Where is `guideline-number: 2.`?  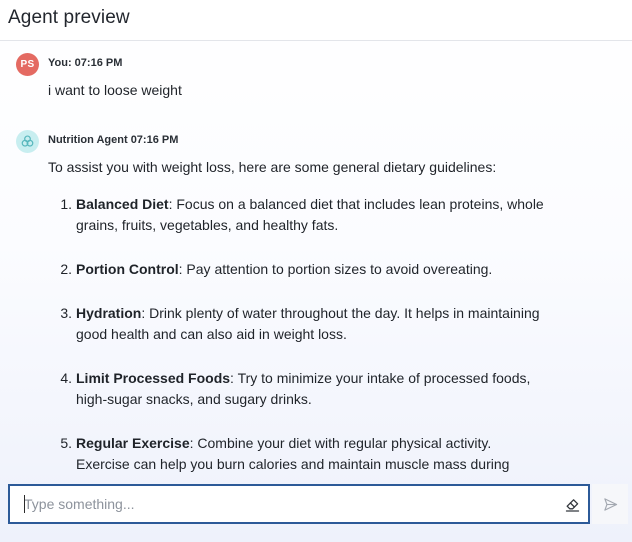
guideline-number: 2. is located at coordinates (66, 269).